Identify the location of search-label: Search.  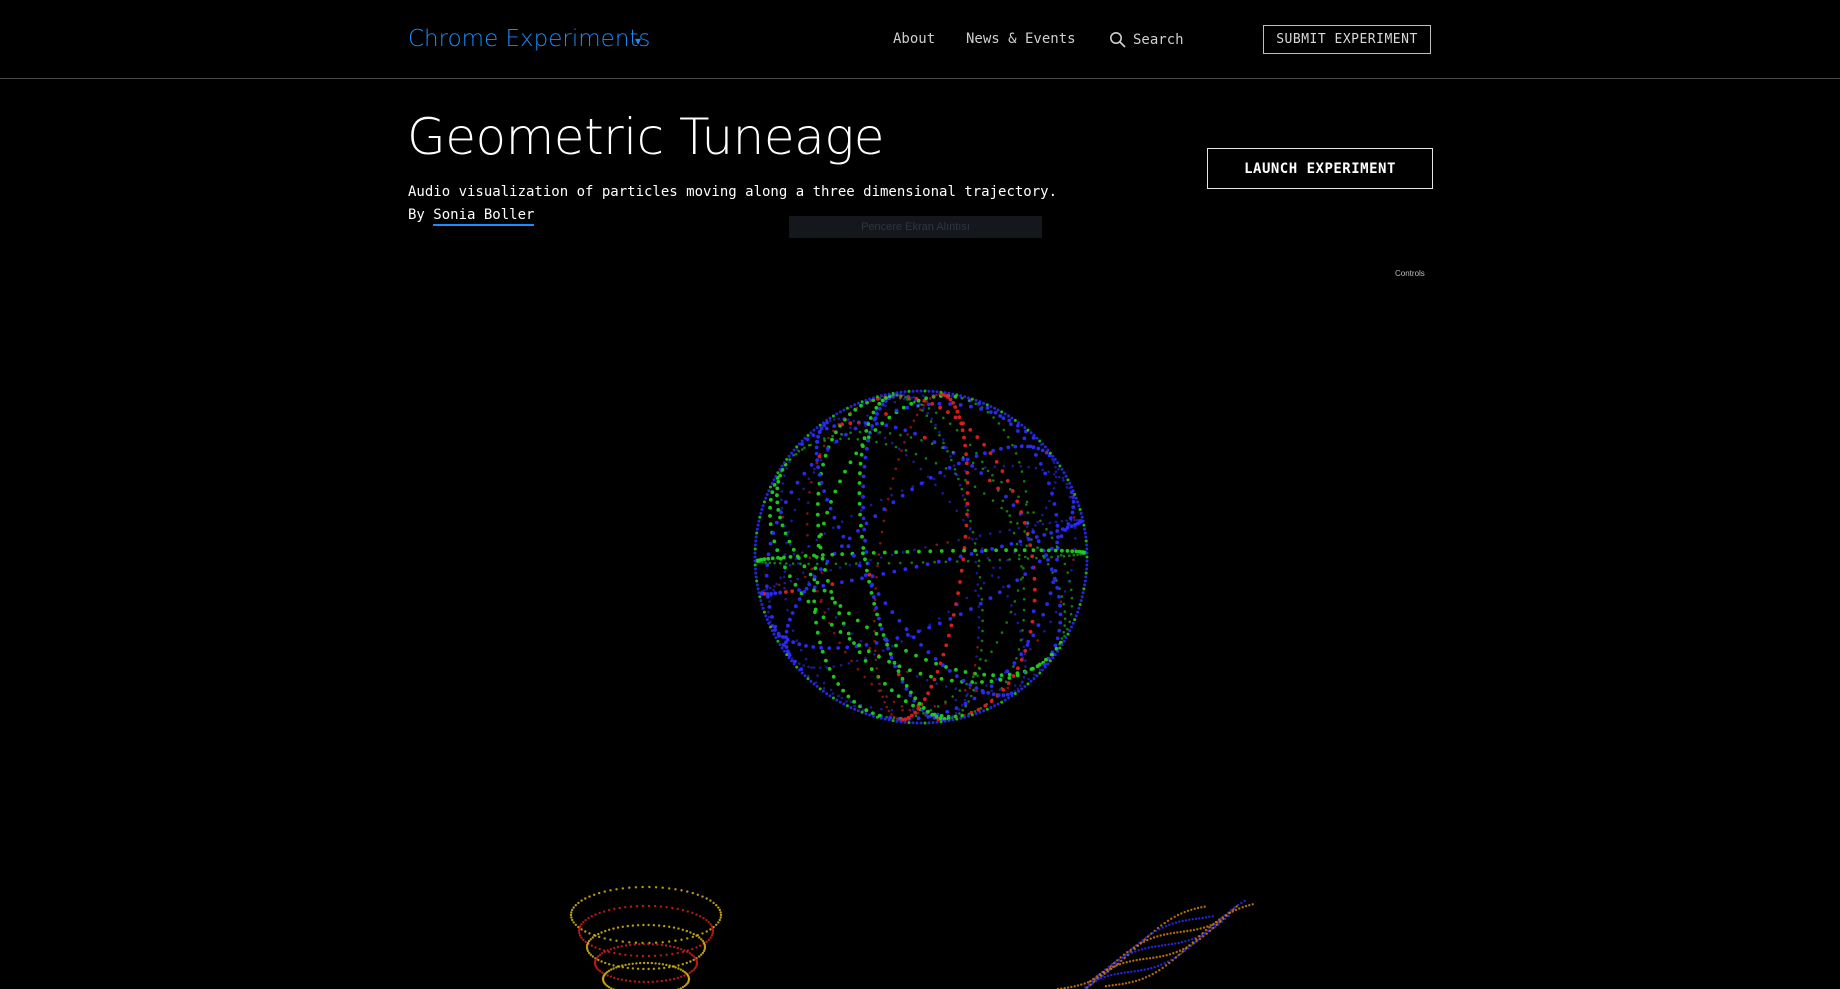
(1158, 40).